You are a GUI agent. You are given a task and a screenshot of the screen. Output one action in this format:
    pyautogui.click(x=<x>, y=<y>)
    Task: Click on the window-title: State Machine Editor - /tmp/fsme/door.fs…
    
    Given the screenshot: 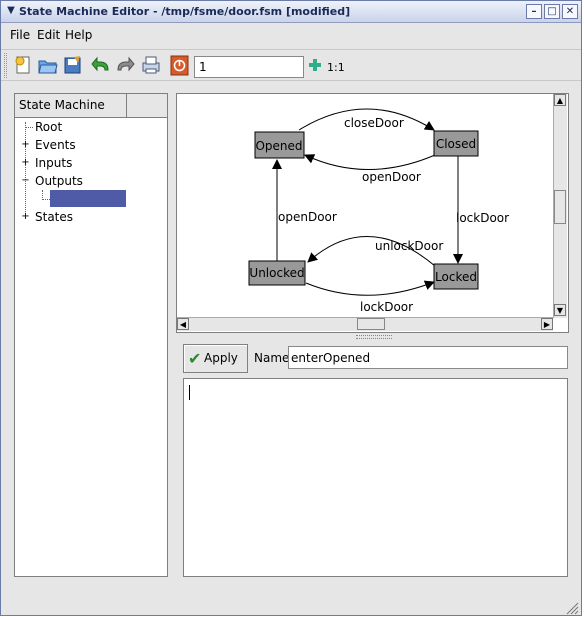 What is the action you would take?
    pyautogui.click(x=185, y=11)
    